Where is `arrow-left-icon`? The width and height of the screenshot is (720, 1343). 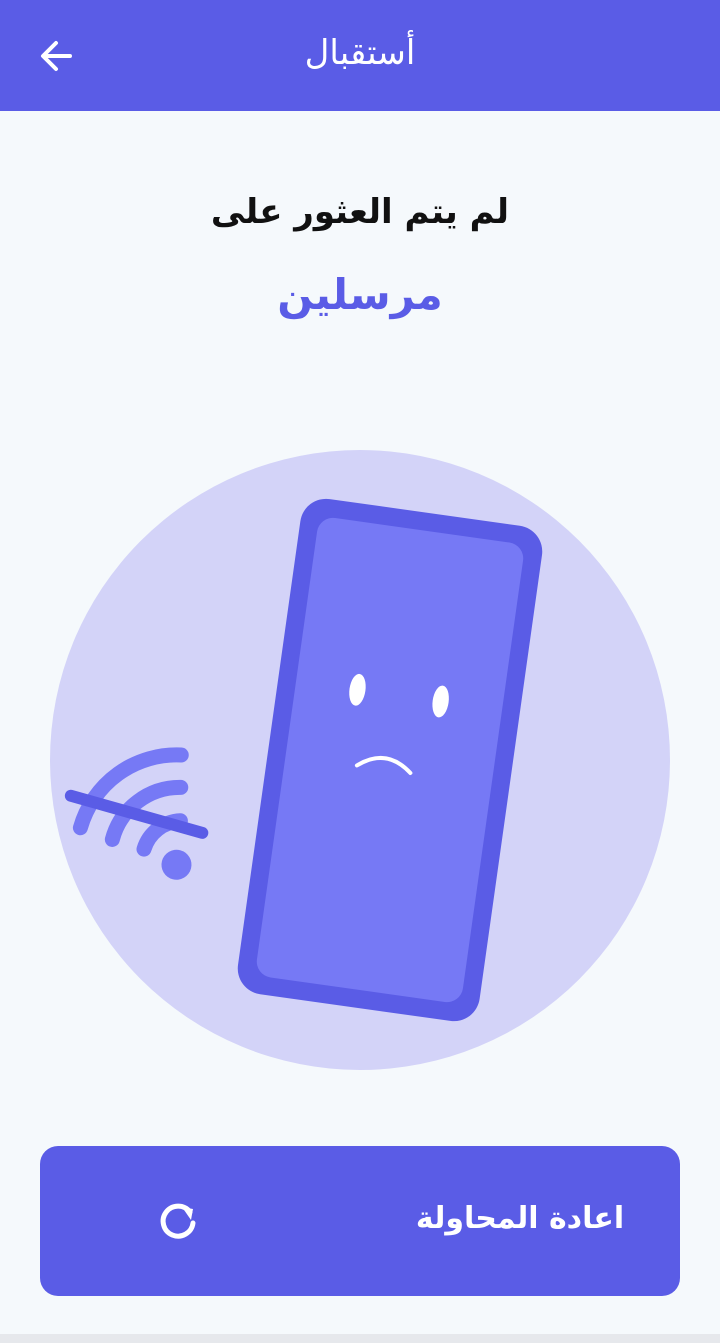
arrow-left-icon is located at coordinates (56, 56).